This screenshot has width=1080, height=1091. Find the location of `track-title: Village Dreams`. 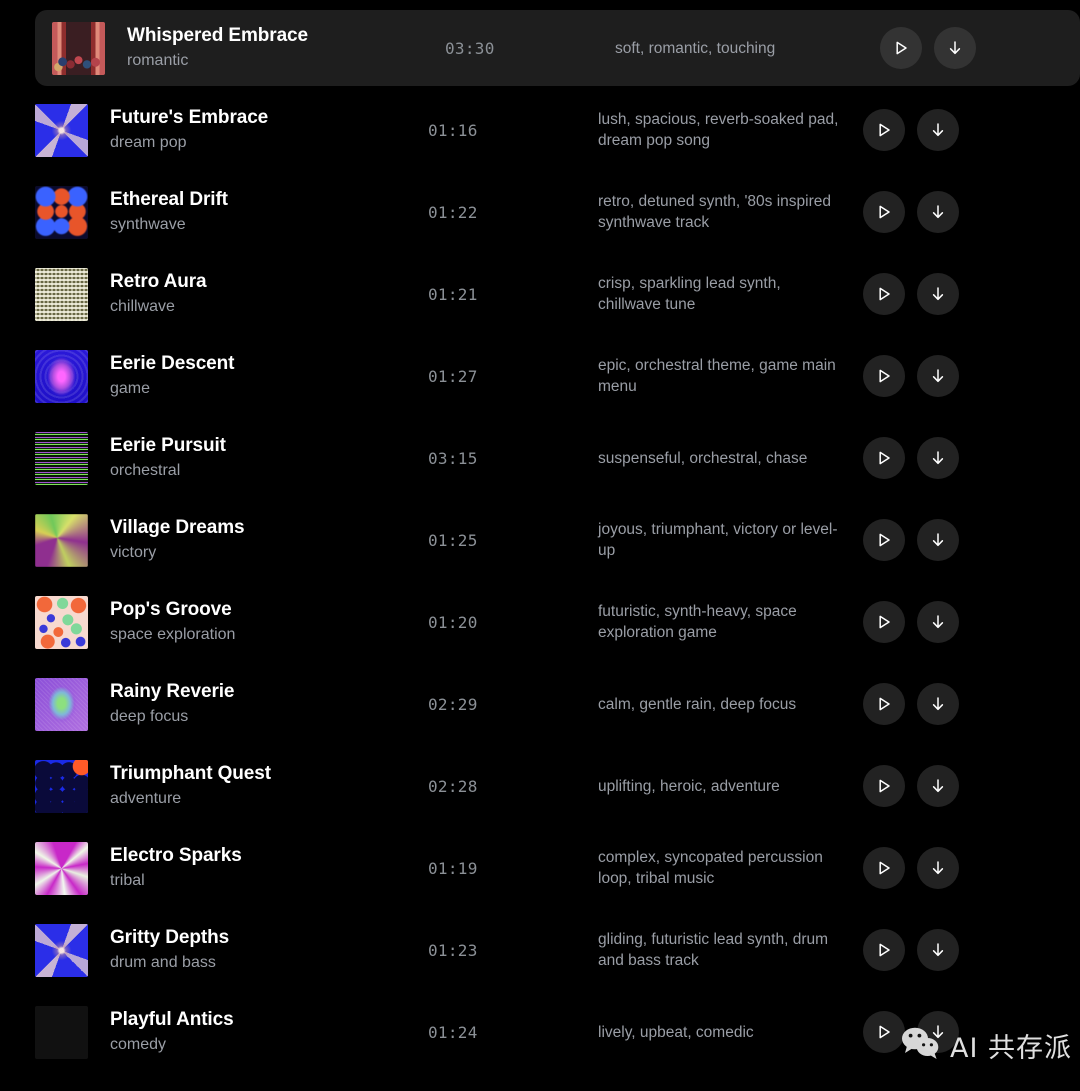

track-title: Village Dreams is located at coordinates (177, 527).